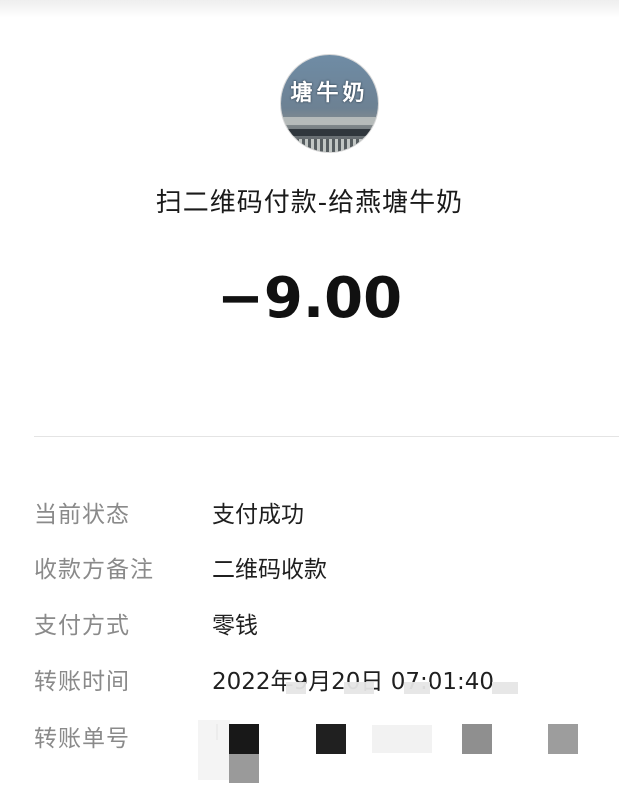 Image resolution: width=619 pixels, height=811 pixels. Describe the element at coordinates (329, 93) in the screenshot. I see `avatar-label: 塘牛奶` at that location.